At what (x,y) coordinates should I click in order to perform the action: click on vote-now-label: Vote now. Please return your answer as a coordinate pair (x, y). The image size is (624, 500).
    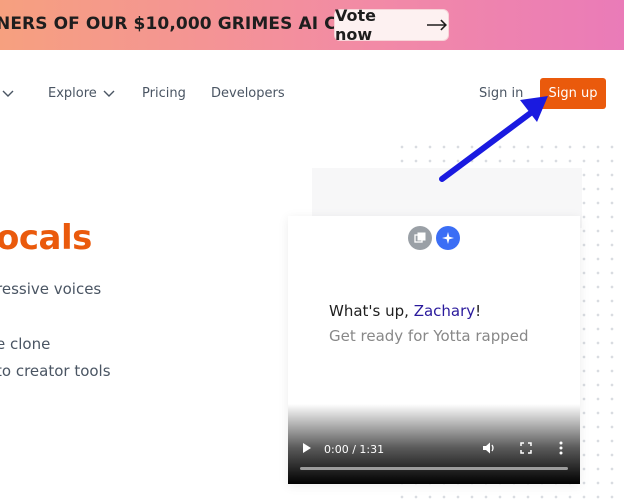
    Looking at the image, I should click on (355, 25).